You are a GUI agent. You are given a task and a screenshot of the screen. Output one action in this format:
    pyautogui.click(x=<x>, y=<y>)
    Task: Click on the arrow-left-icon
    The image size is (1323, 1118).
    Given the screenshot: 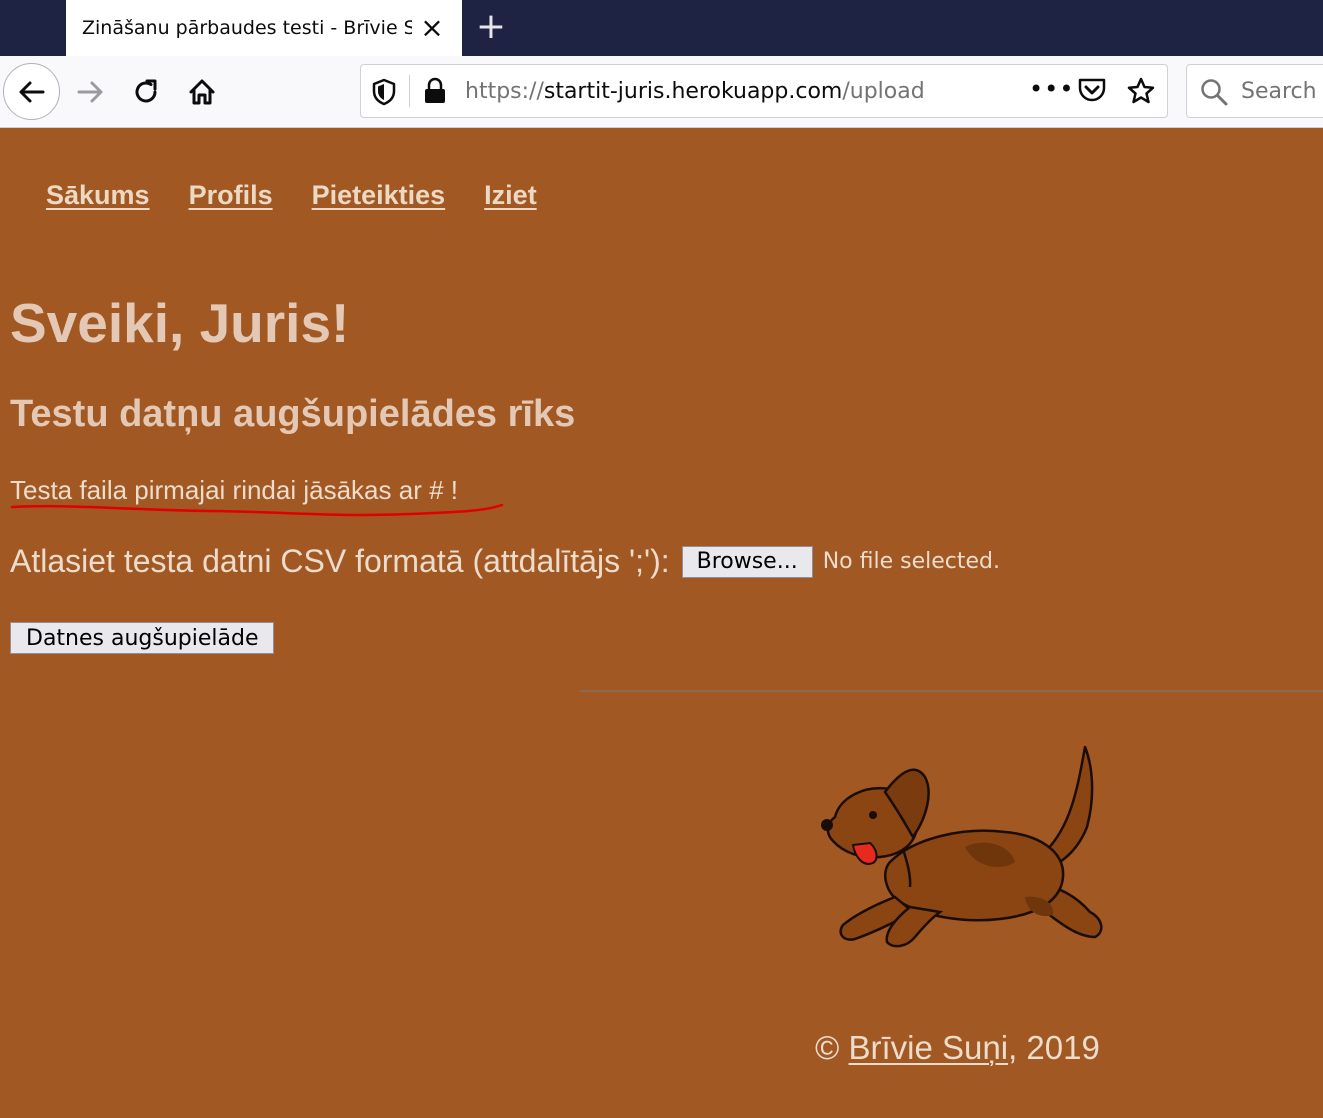 What is the action you would take?
    pyautogui.click(x=31, y=91)
    